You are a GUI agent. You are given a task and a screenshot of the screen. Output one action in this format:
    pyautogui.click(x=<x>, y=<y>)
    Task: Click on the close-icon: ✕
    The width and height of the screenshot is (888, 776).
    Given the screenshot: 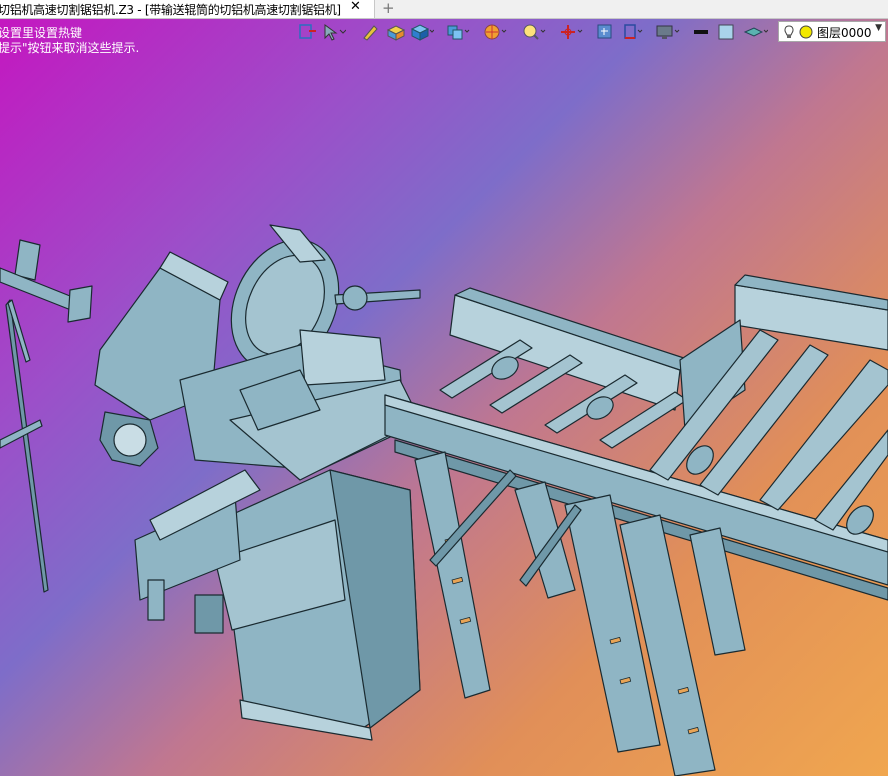 What is the action you would take?
    pyautogui.click(x=355, y=7)
    